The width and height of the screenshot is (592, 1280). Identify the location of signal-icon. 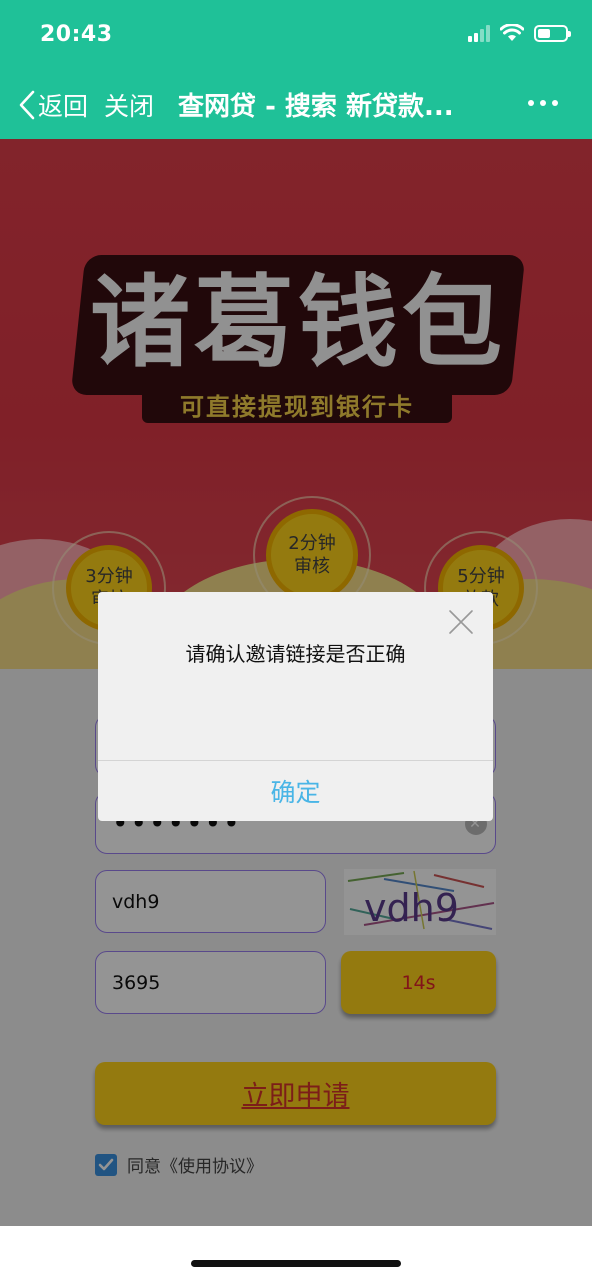
(479, 33).